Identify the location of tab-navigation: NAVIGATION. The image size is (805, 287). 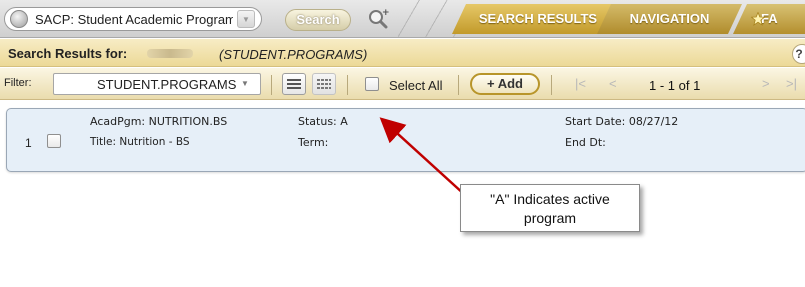
(669, 19).